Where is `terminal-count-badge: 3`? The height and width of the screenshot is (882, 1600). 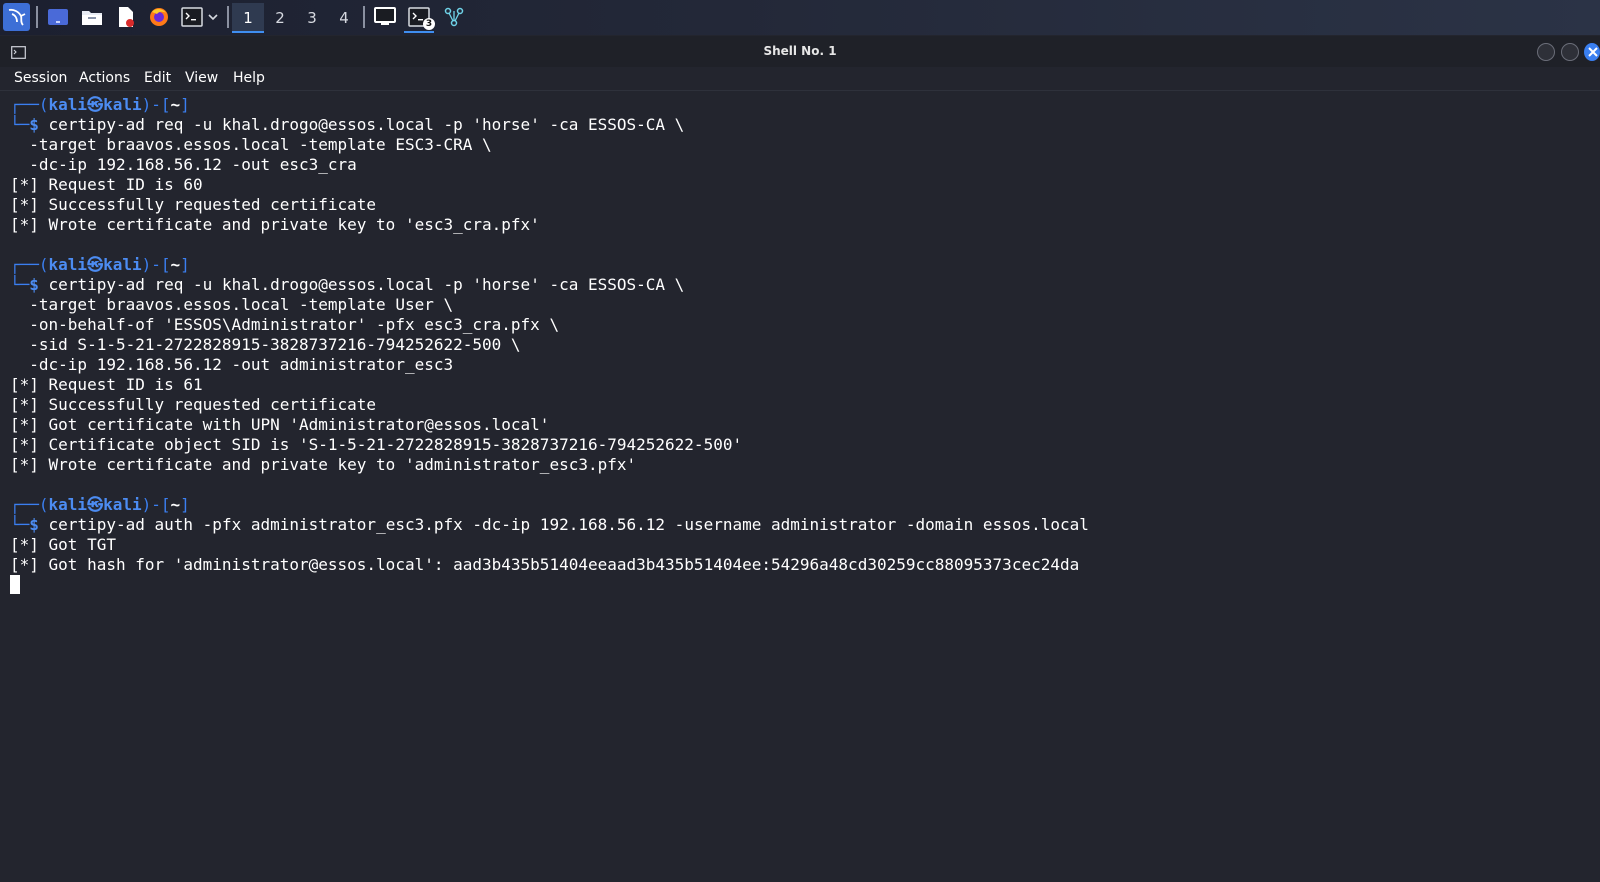 terminal-count-badge: 3 is located at coordinates (429, 24).